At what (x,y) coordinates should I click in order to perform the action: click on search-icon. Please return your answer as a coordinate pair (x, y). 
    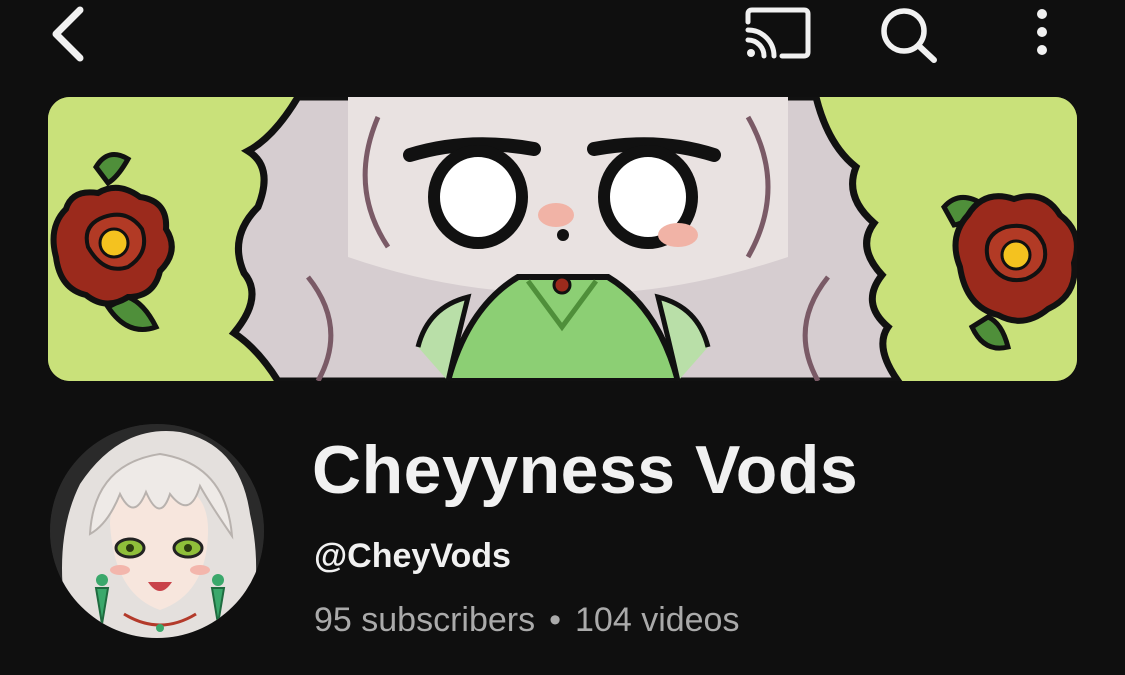
    Looking at the image, I should click on (909, 35).